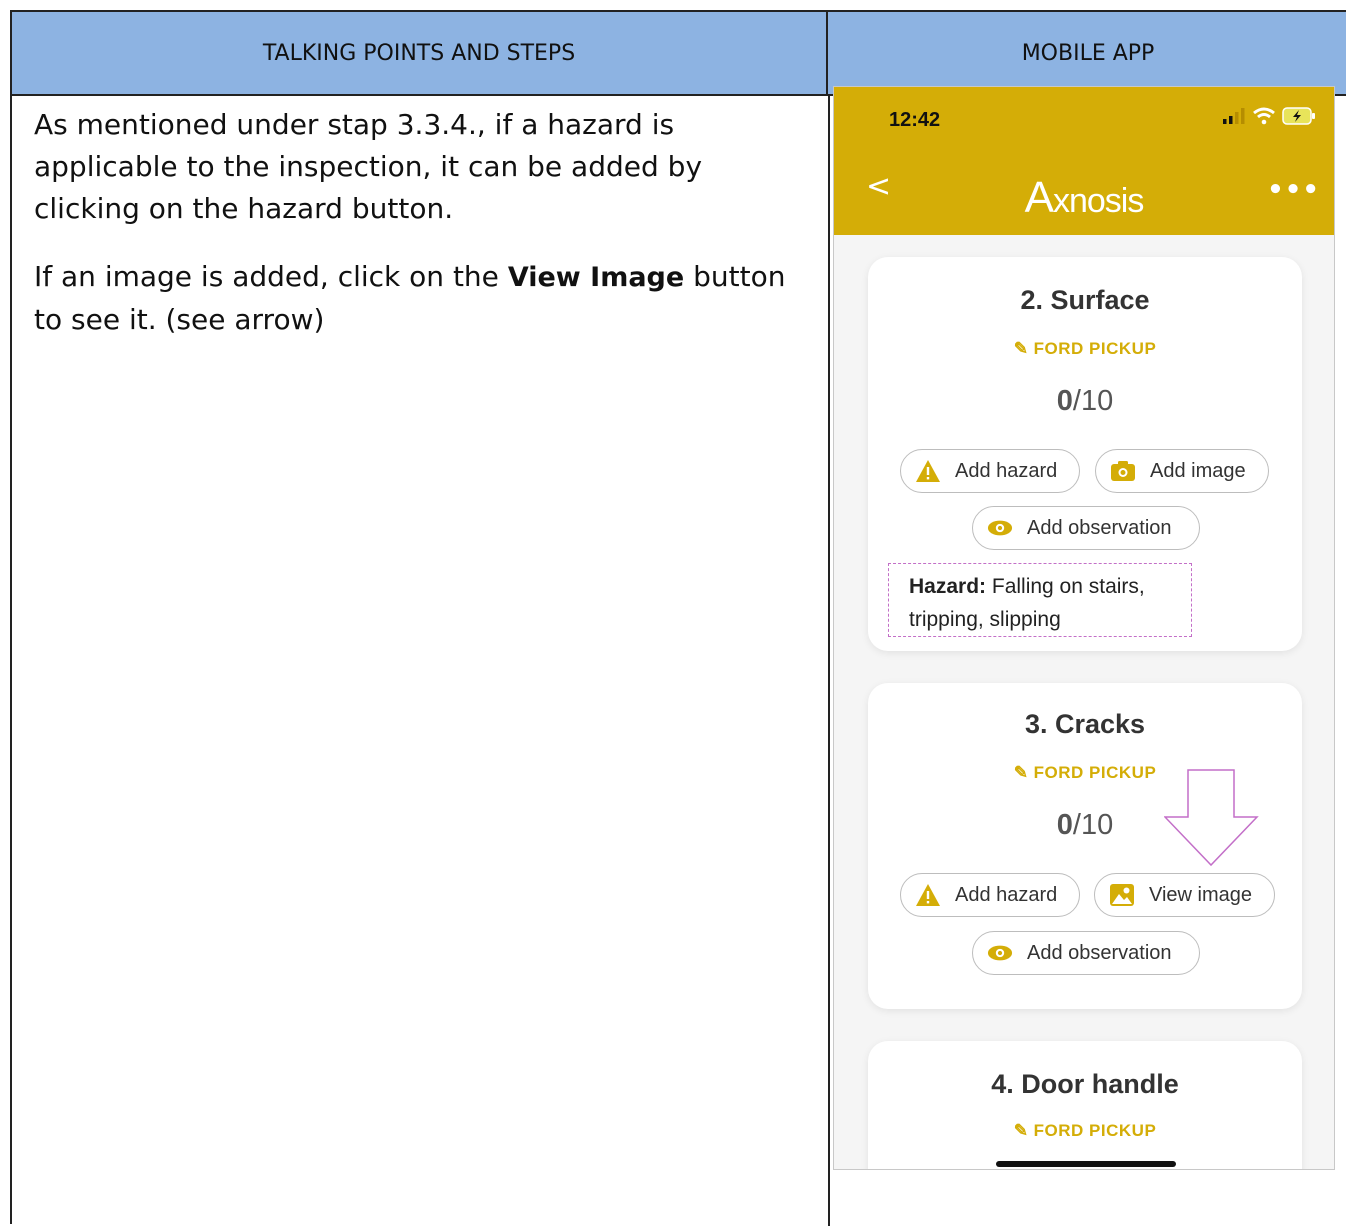  I want to click on app-header: 12:42 < Axnosis •••, so click(1084, 161).